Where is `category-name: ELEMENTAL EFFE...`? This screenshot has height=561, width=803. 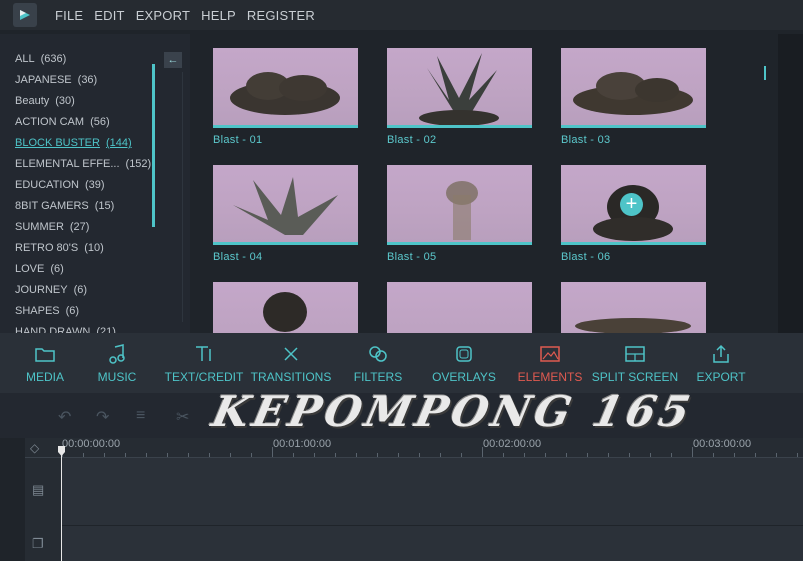 category-name: ELEMENTAL EFFE... is located at coordinates (67, 164).